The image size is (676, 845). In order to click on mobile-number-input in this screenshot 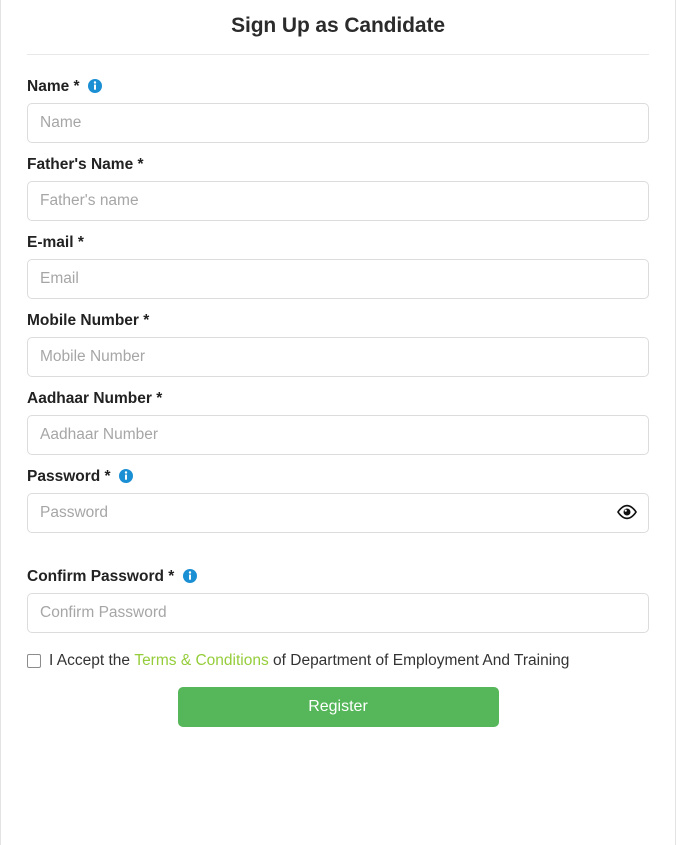, I will do `click(338, 357)`.